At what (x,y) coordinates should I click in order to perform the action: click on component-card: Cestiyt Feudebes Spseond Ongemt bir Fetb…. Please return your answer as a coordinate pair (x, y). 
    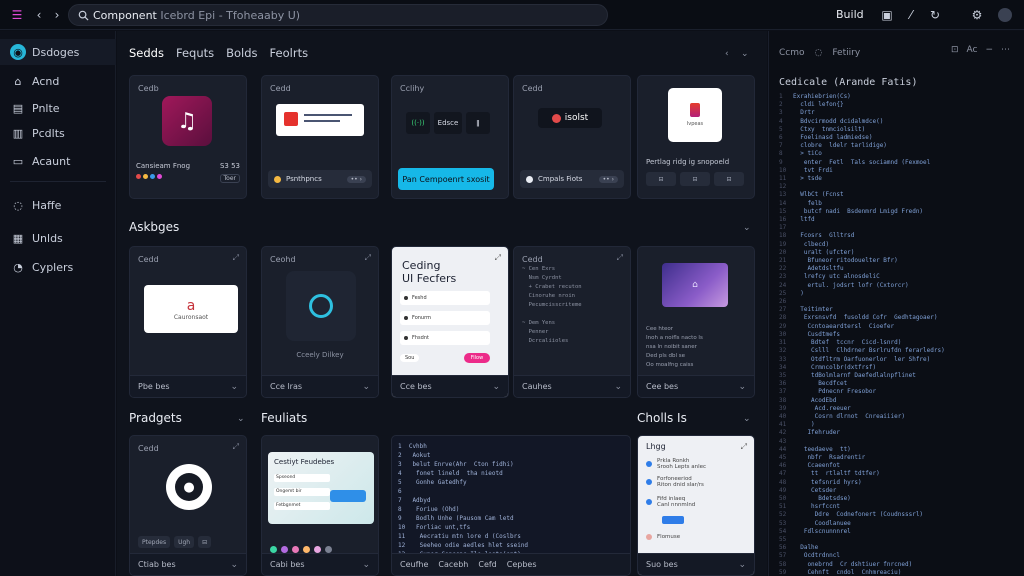
    Looking at the image, I should click on (320, 505).